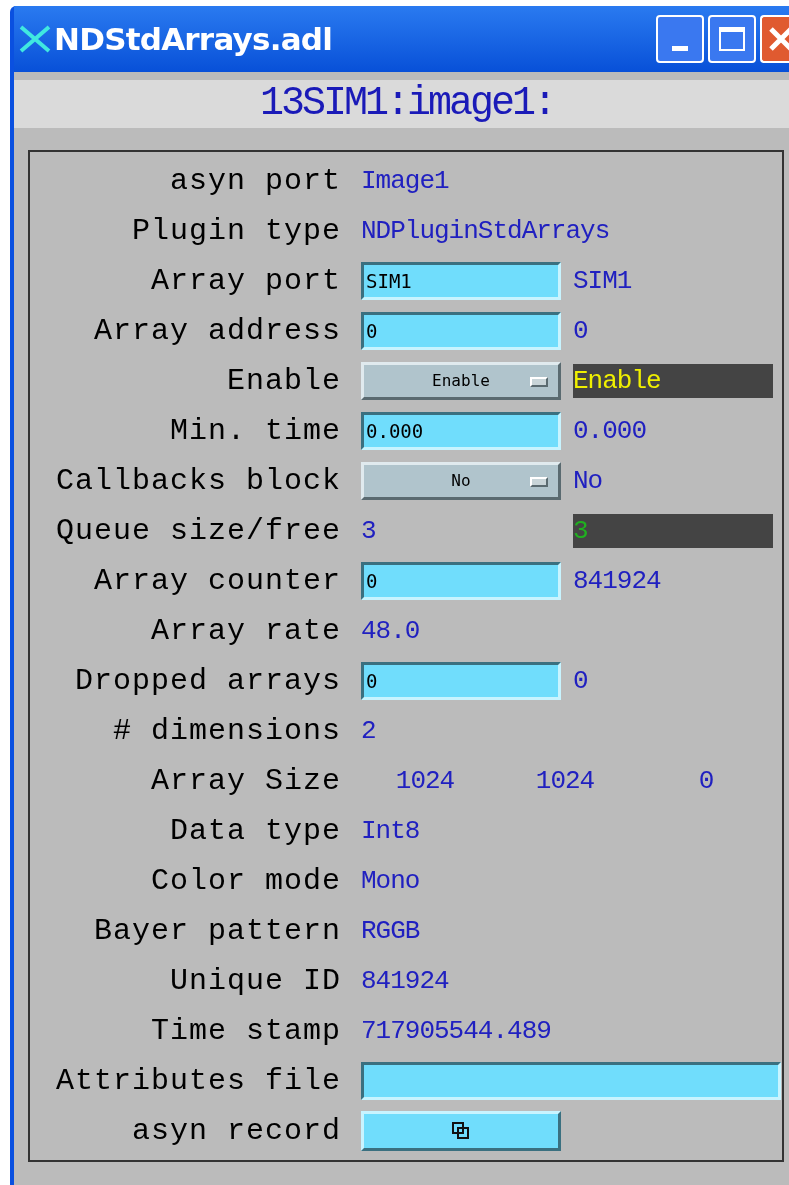 This screenshot has width=789, height=1185. What do you see at coordinates (673, 381) in the screenshot?
I see `alarm-readback: Enable` at bounding box center [673, 381].